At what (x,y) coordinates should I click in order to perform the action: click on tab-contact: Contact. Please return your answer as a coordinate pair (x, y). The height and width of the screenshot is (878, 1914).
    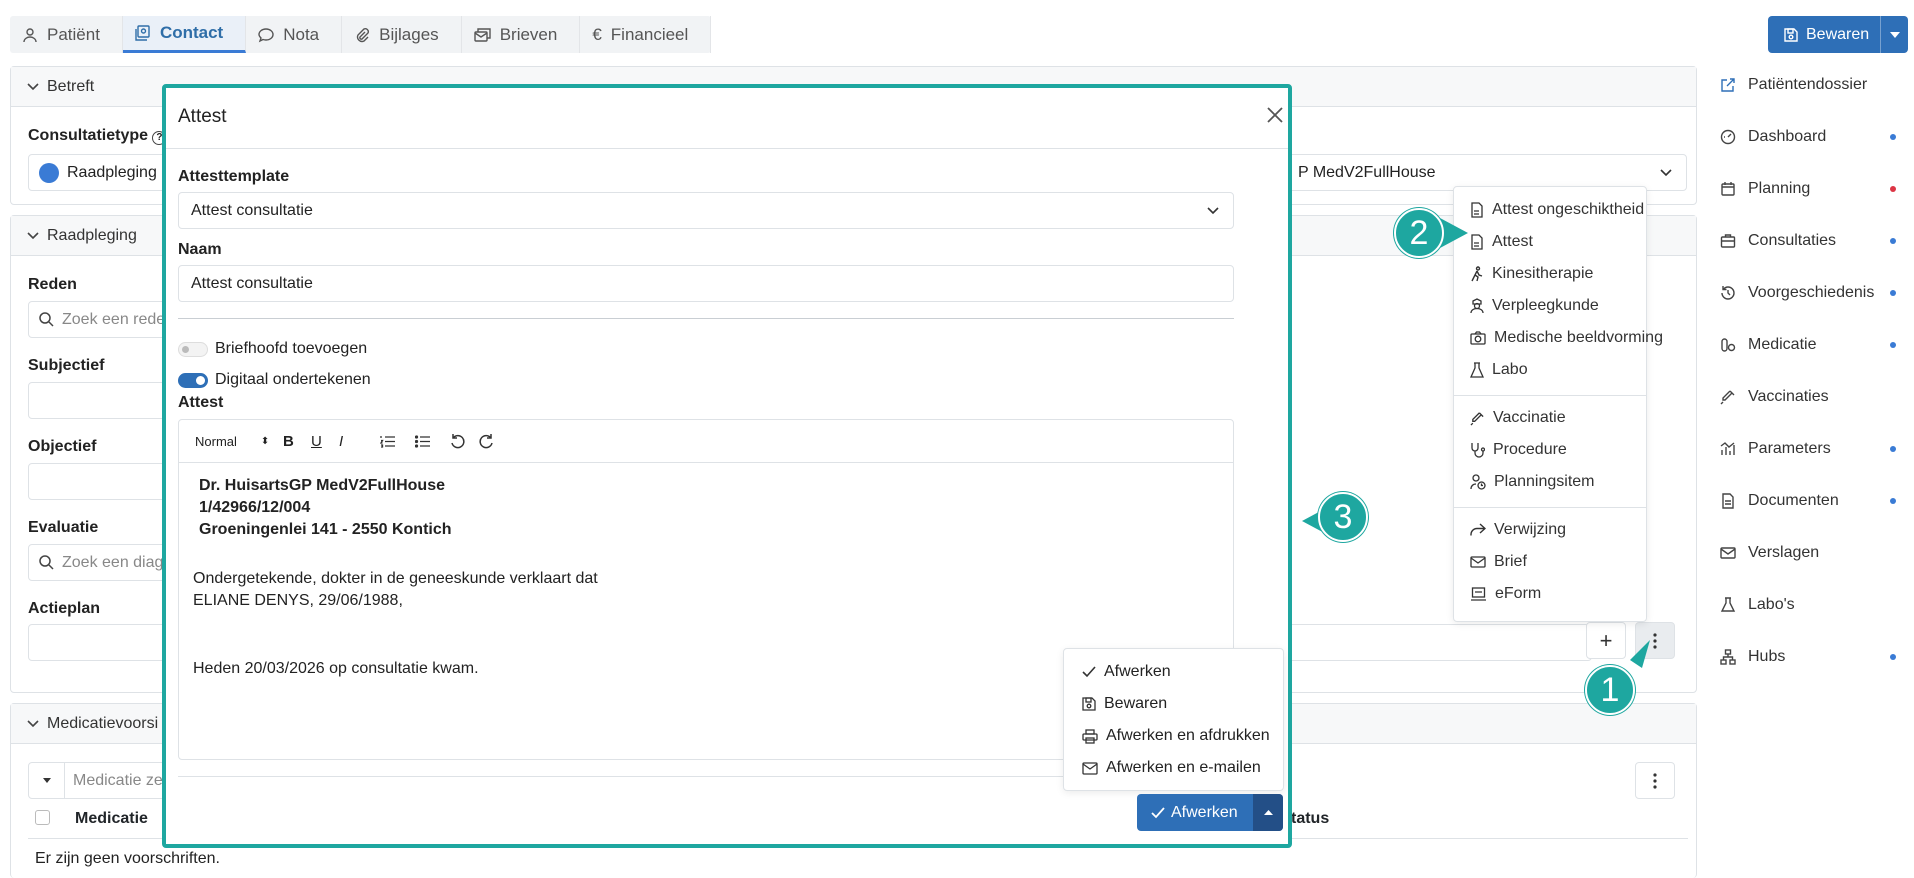
    Looking at the image, I should click on (184, 34).